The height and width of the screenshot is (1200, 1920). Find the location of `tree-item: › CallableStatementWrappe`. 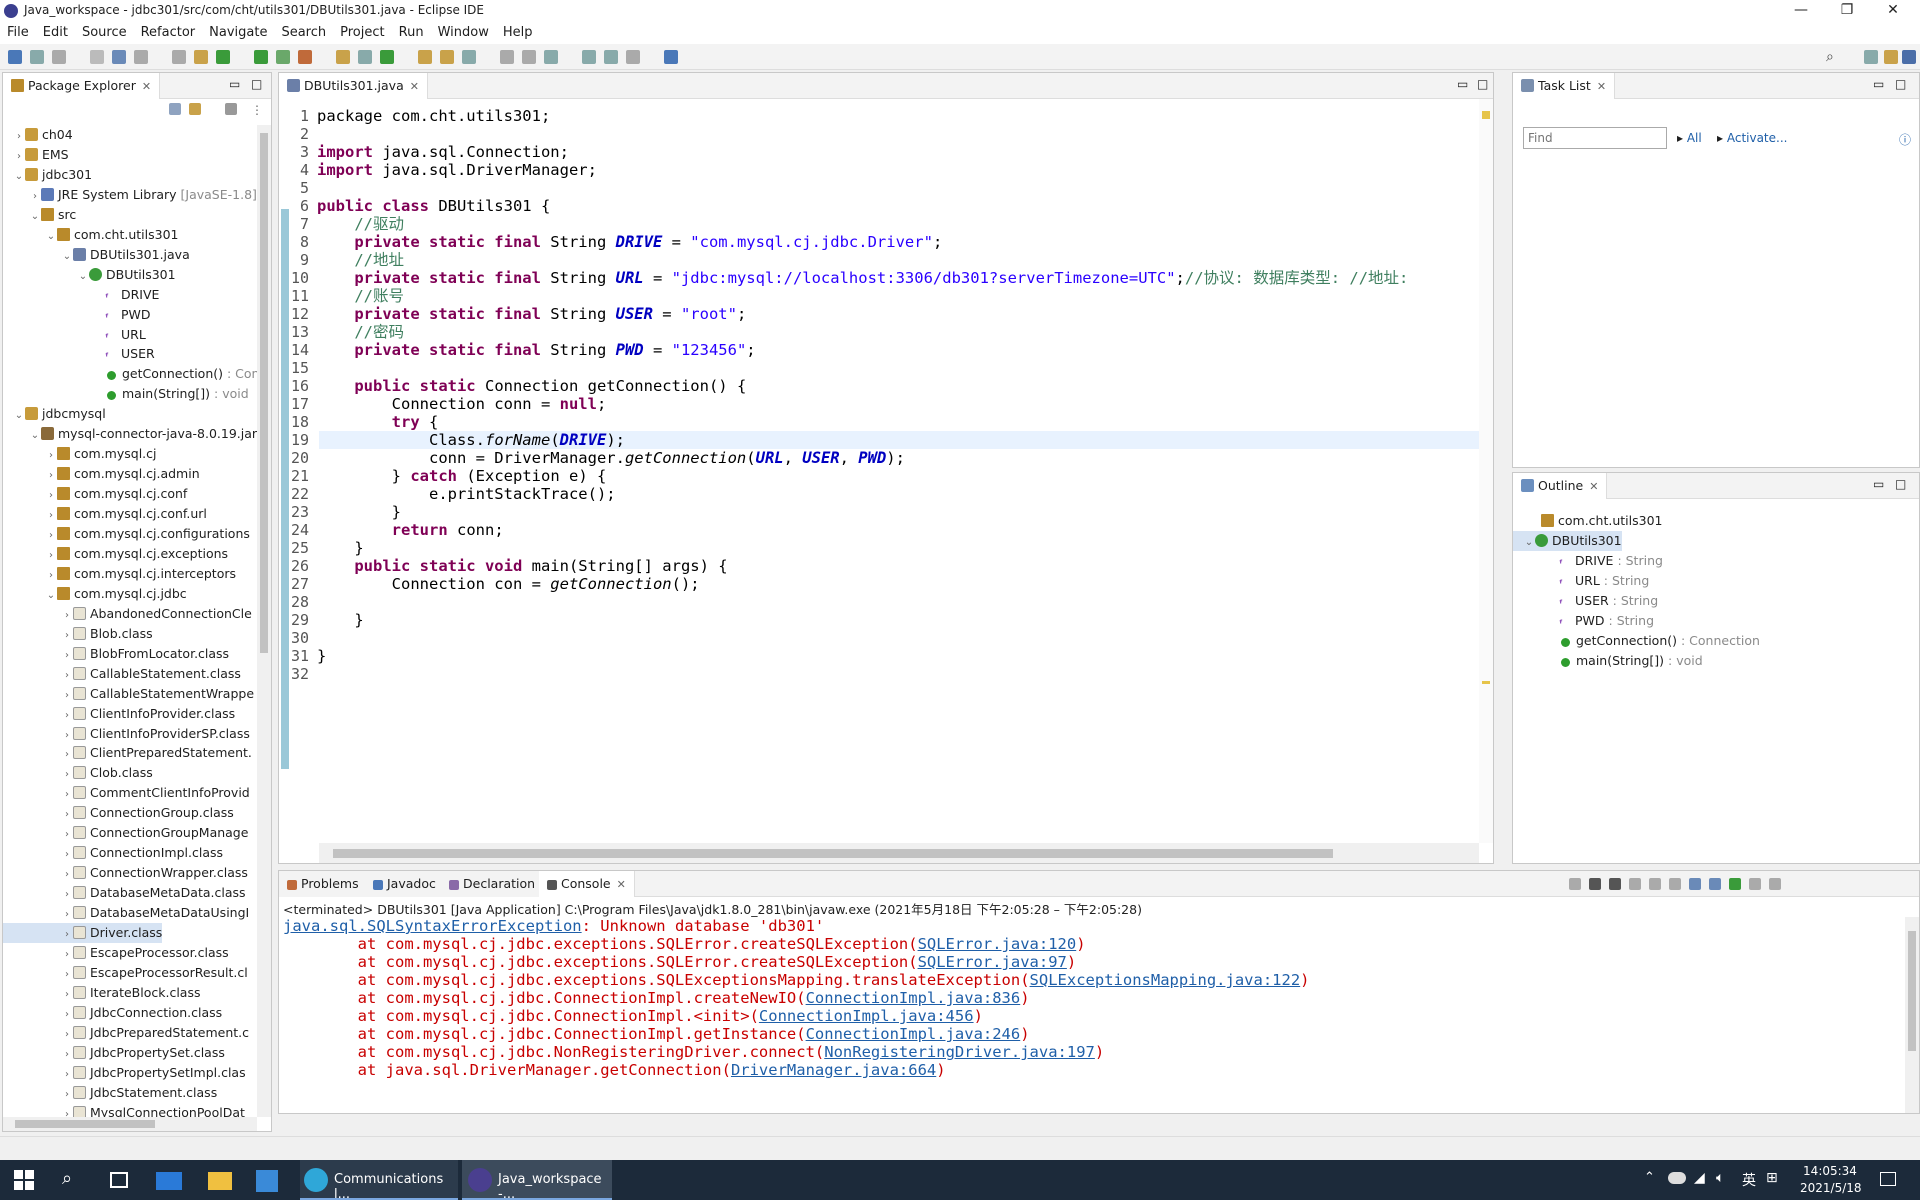

tree-item: › CallableStatementWrappe is located at coordinates (128, 694).